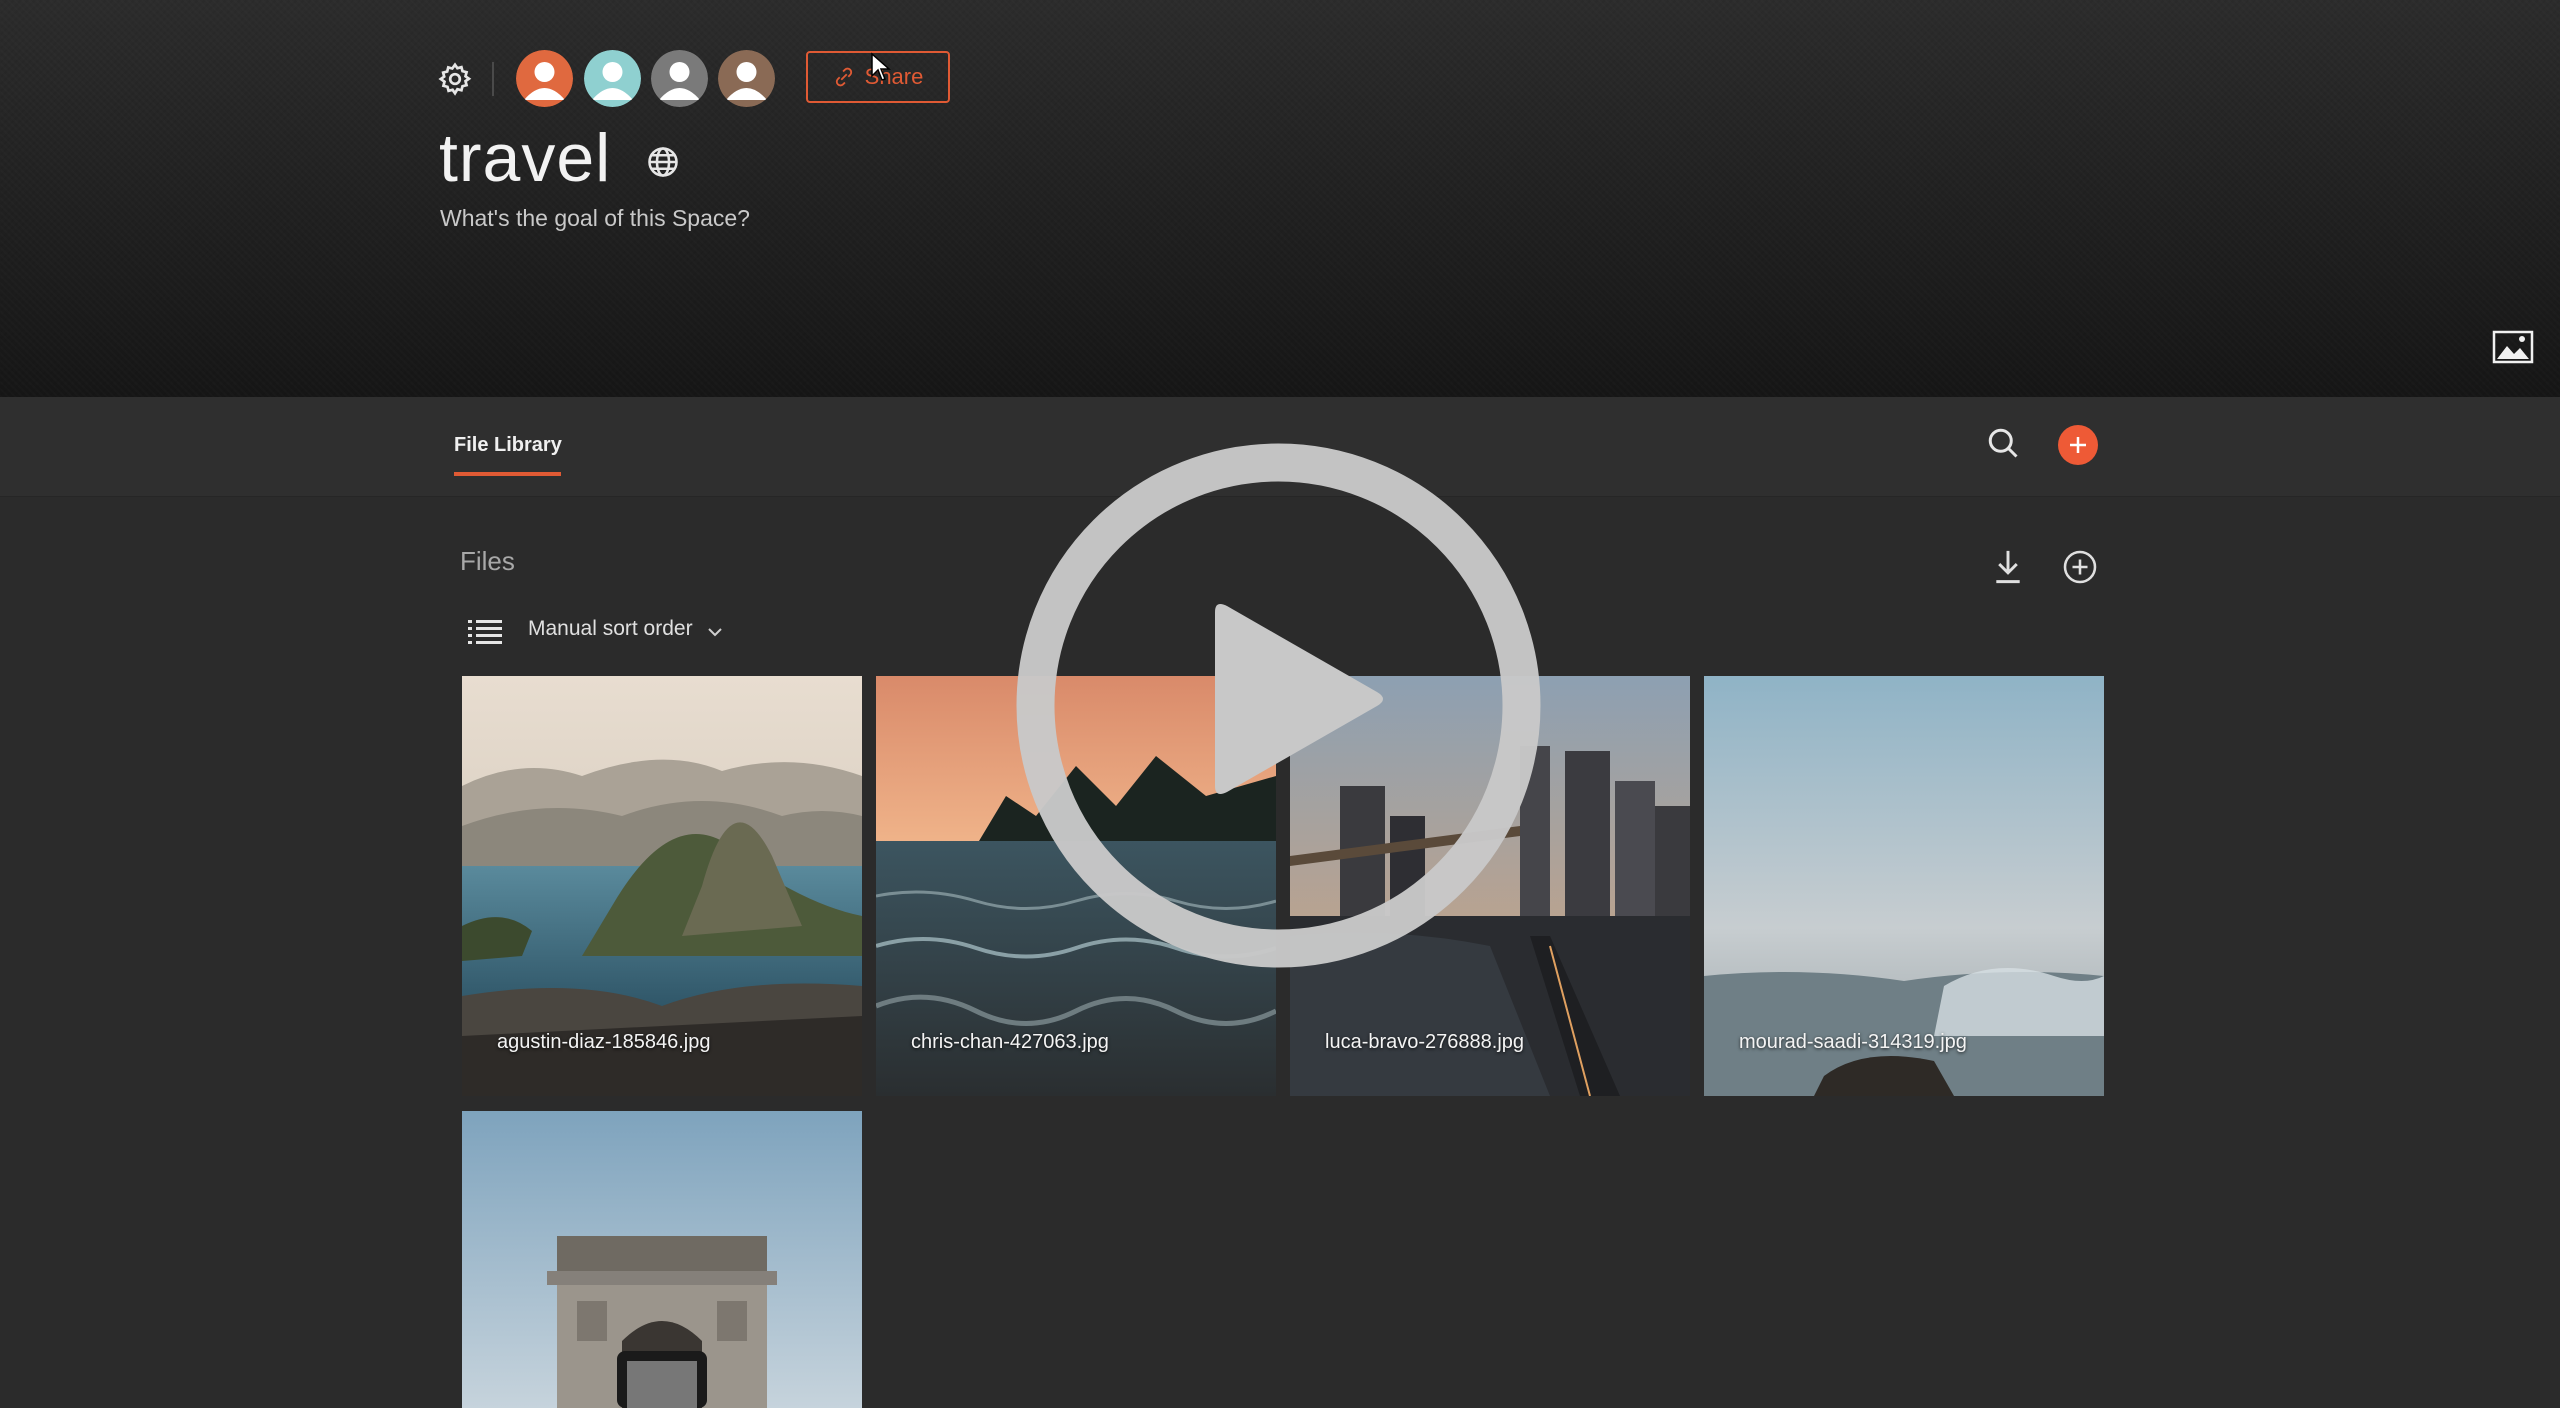 The height and width of the screenshot is (1408, 2560). I want to click on add-file-button, so click(2080, 567).